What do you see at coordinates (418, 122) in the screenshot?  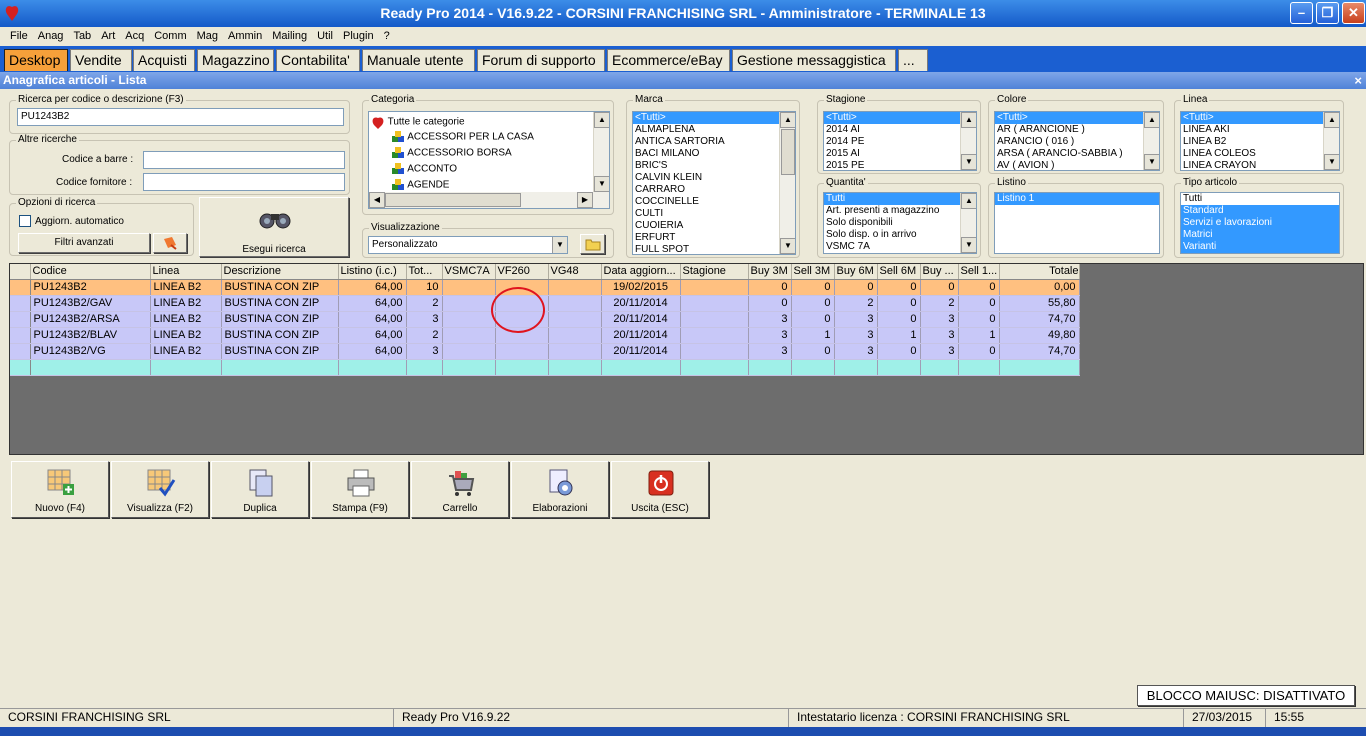 I see `category-root: Tutte le categorie` at bounding box center [418, 122].